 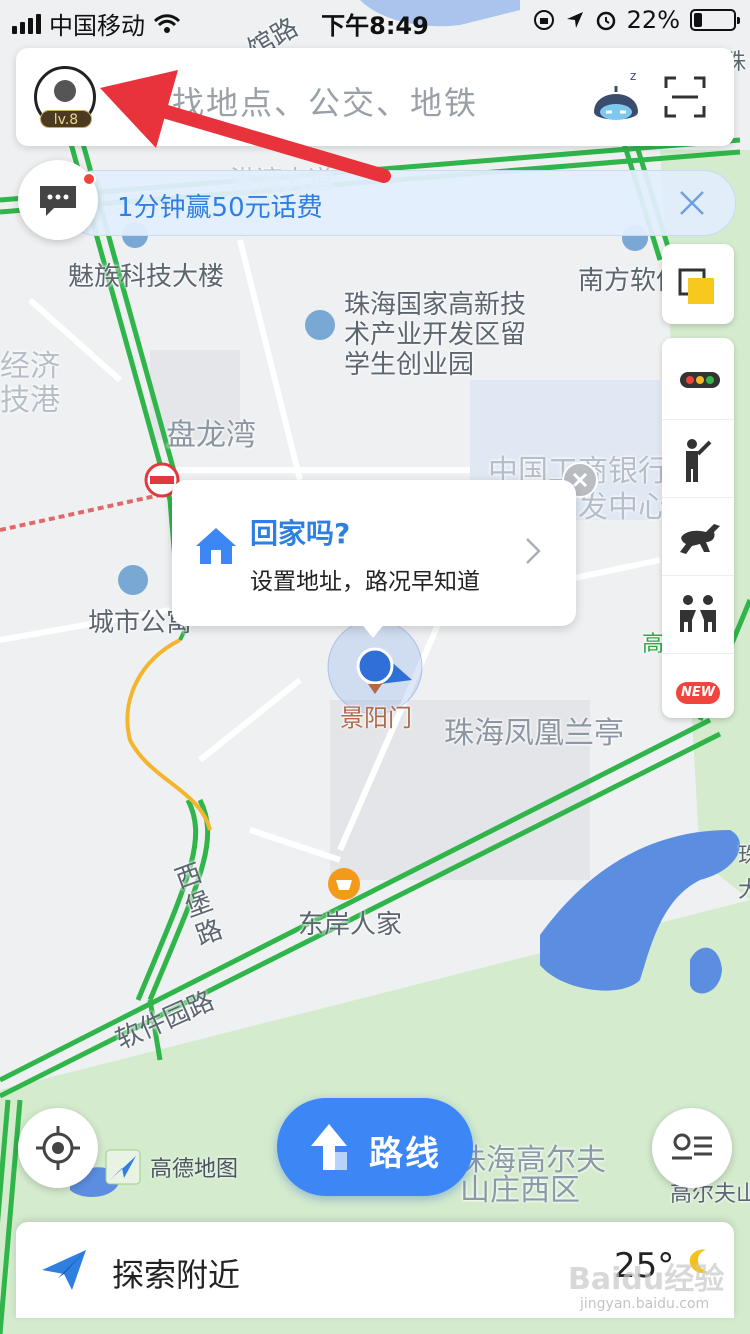 I want to click on explore-label: 探索附近, so click(x=176, y=1275).